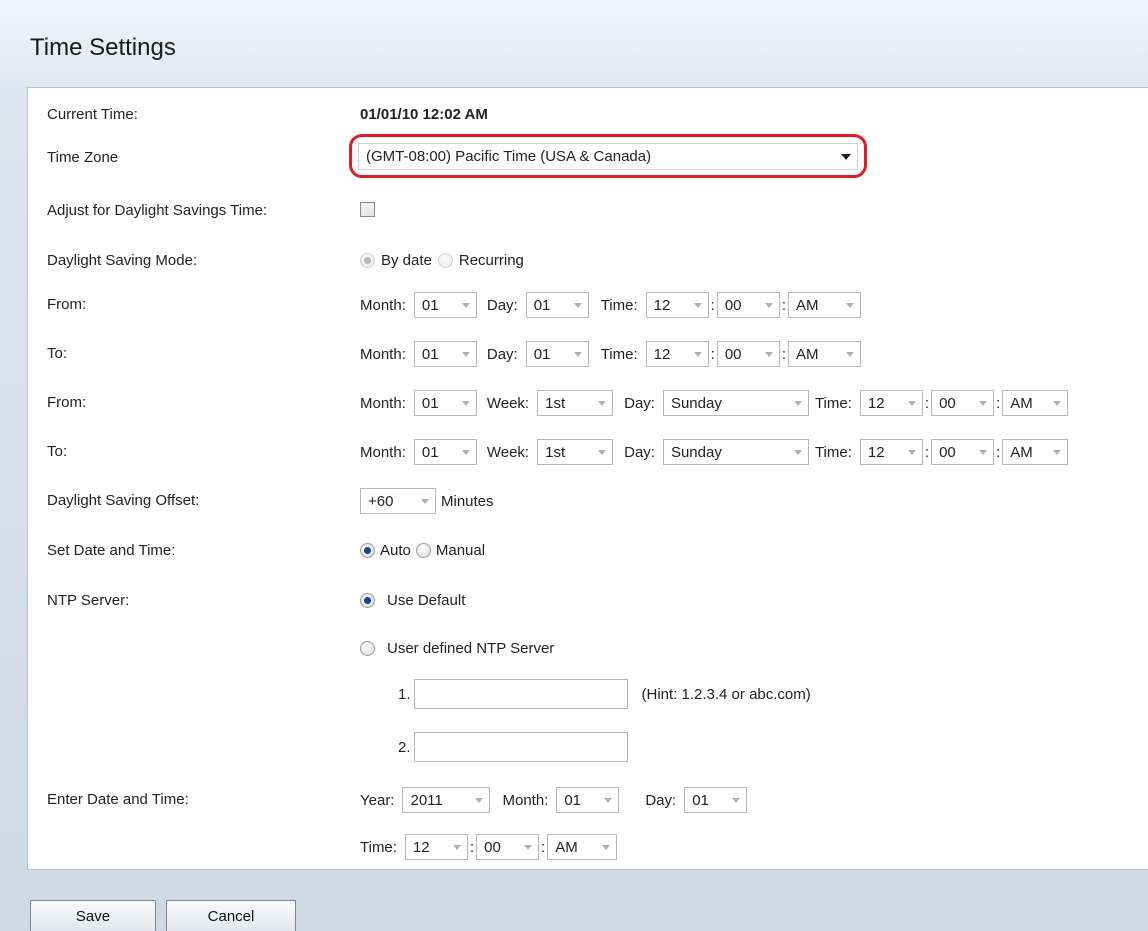 This screenshot has height=931, width=1148. Describe the element at coordinates (748, 305) in the screenshot. I see `from-minute-select: 00` at that location.